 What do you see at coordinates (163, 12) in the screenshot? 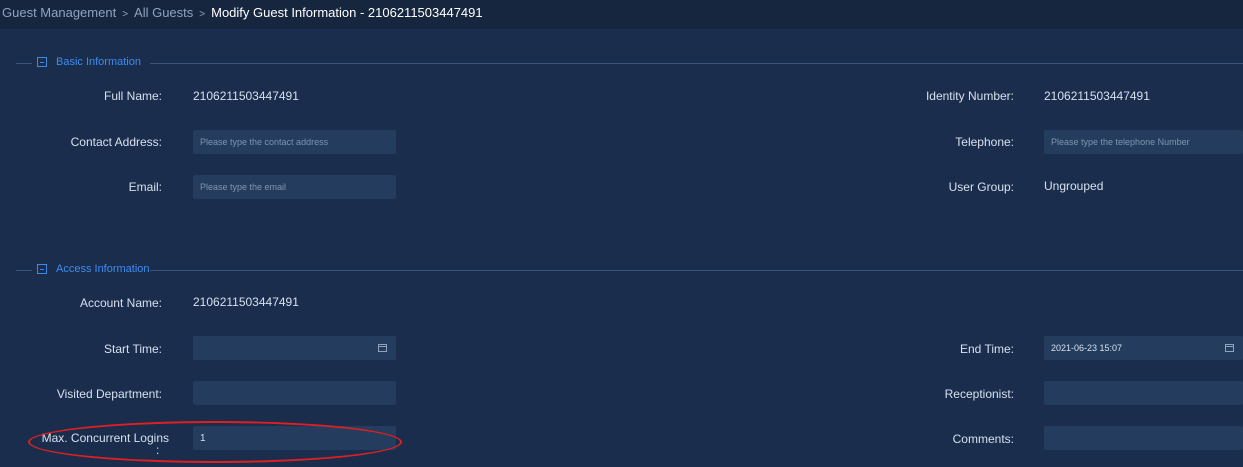
I see `breadcrumb-all-guests: All Guests` at bounding box center [163, 12].